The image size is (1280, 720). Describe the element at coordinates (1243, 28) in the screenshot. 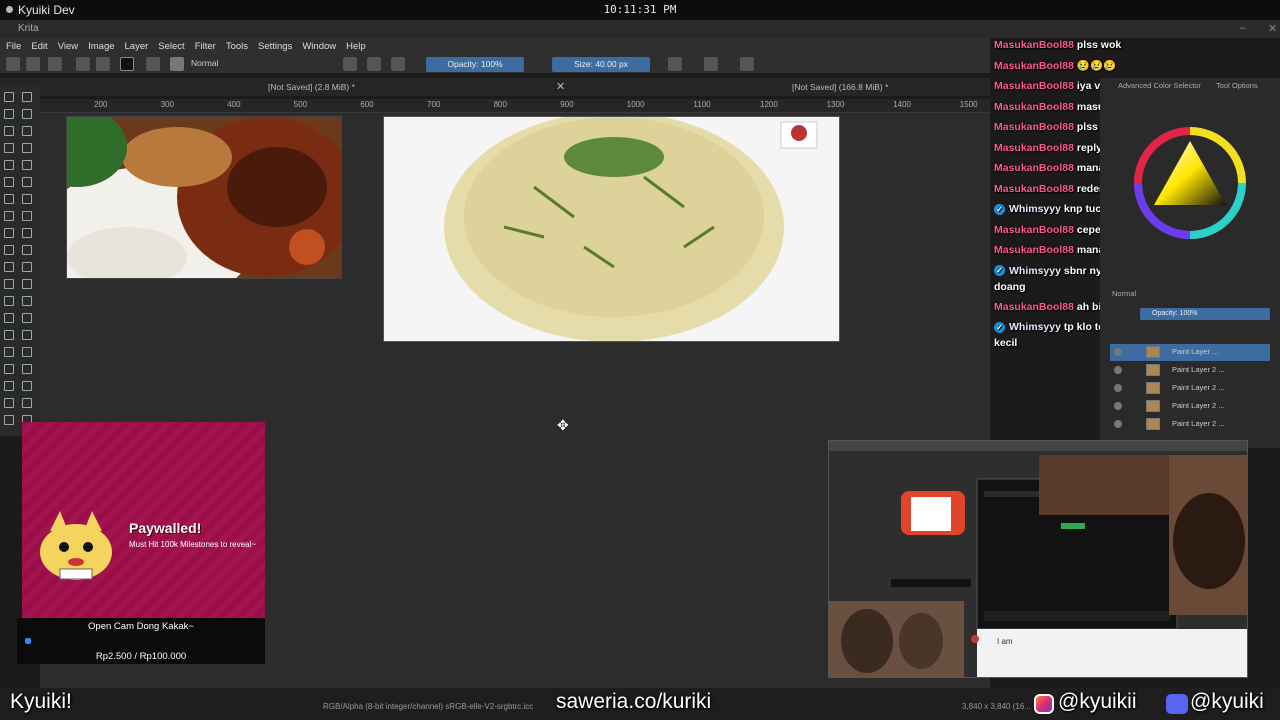

I see `minimize-icon: –` at that location.